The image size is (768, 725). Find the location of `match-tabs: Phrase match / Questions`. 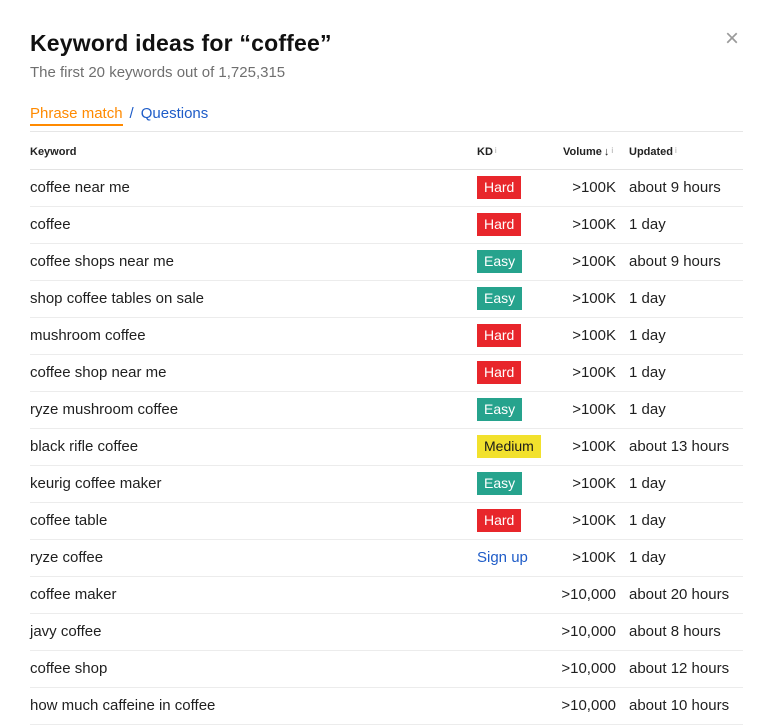

match-tabs: Phrase match / Questions is located at coordinates (119, 115).